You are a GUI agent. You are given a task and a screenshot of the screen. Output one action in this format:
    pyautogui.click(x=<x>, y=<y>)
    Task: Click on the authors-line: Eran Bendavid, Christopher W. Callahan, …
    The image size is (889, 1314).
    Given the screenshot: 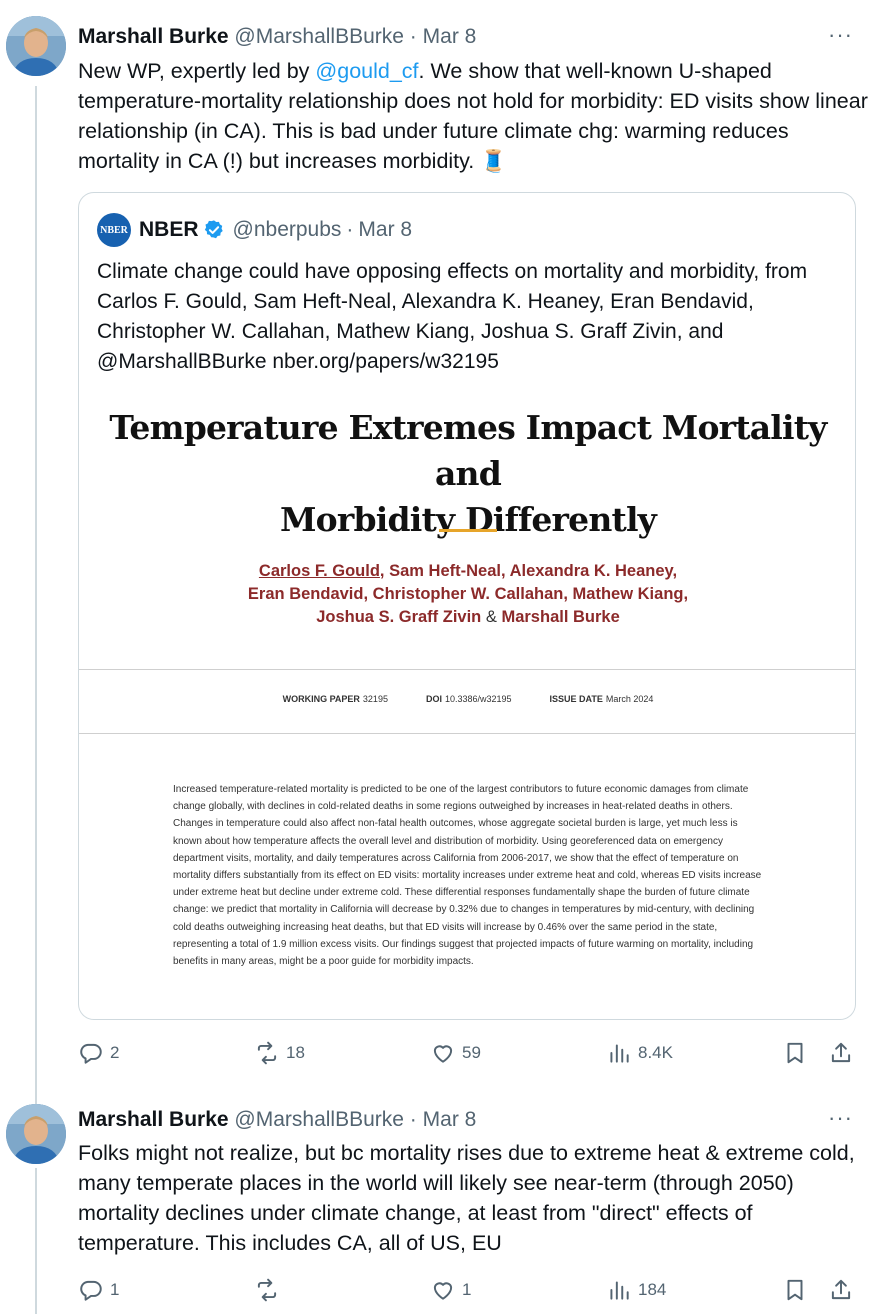 What is the action you would take?
    pyautogui.click(x=467, y=594)
    